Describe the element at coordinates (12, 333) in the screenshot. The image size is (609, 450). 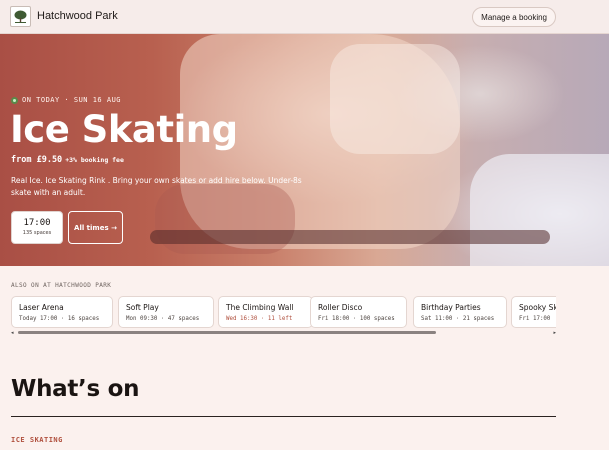
I see `scroll-left-arrow-icon: ◂` at that location.